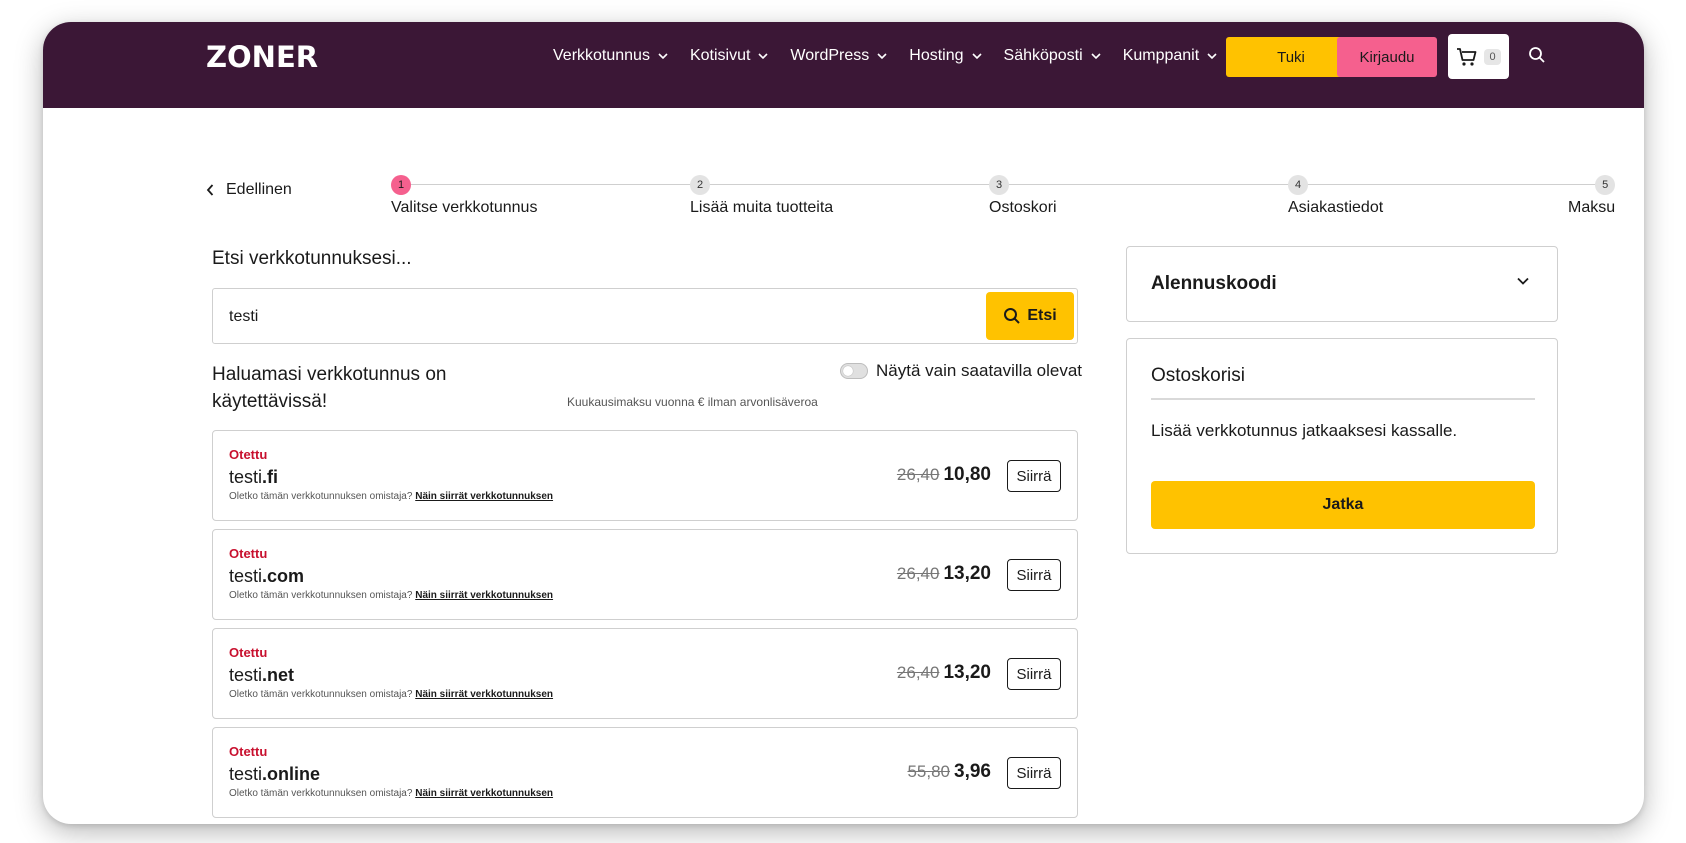 This screenshot has width=1686, height=843. I want to click on domain-tld: .com, so click(283, 576).